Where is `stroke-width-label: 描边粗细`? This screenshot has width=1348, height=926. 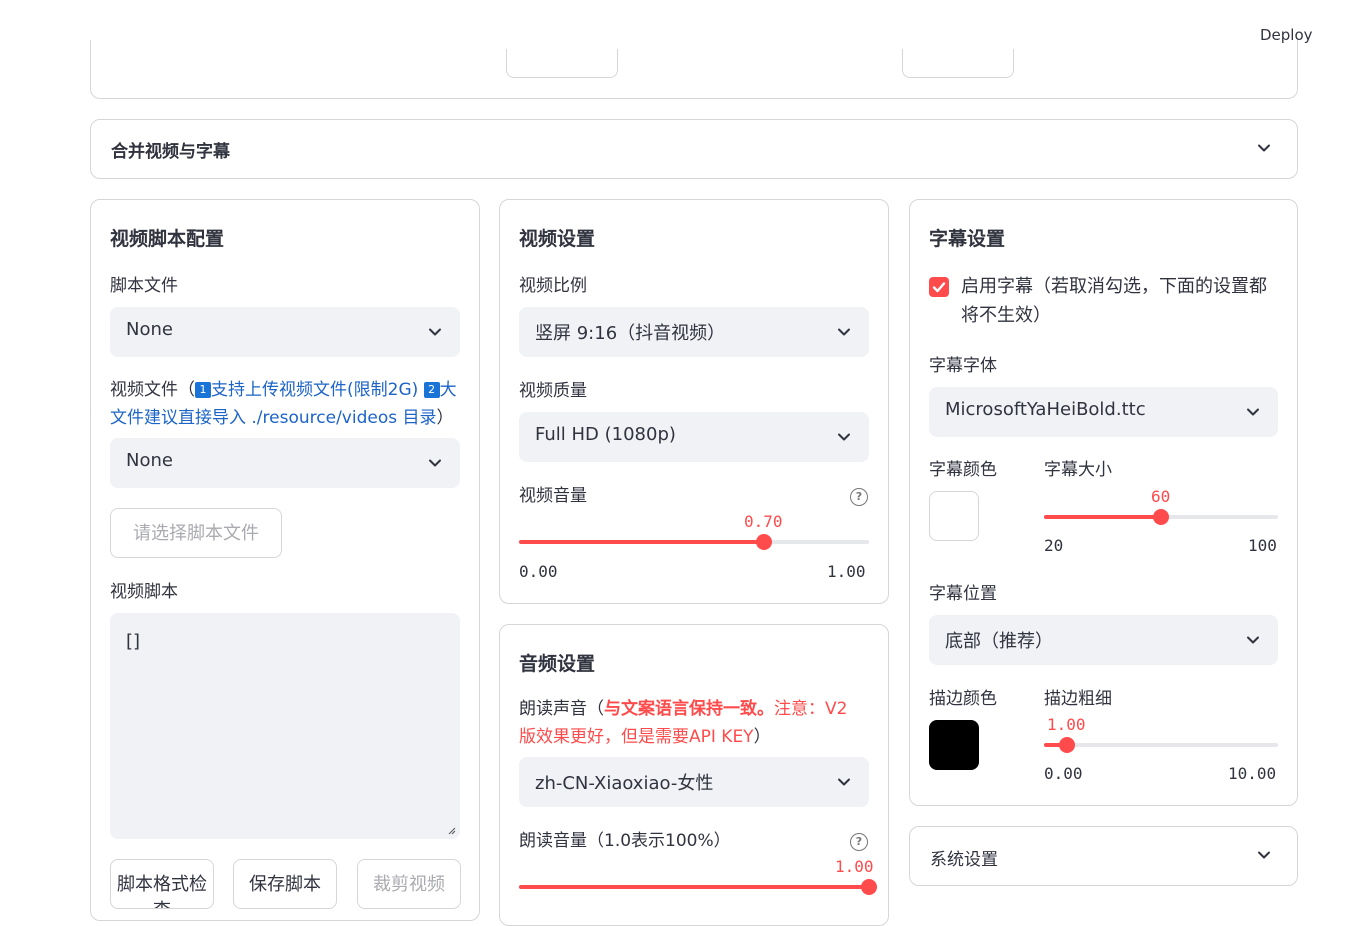 stroke-width-label: 描边粗细 is located at coordinates (1078, 699).